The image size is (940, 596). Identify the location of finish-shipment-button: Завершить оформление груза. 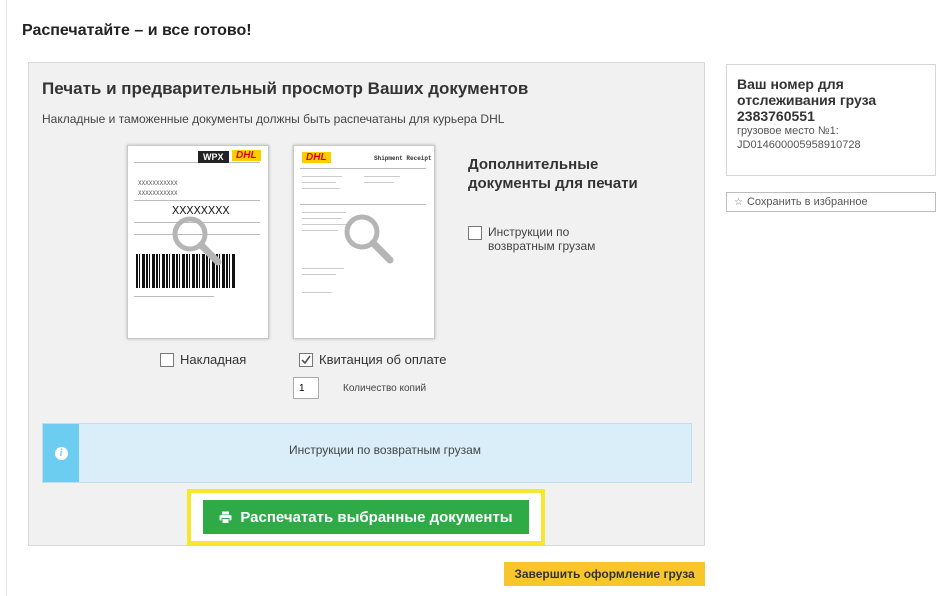
(604, 574).